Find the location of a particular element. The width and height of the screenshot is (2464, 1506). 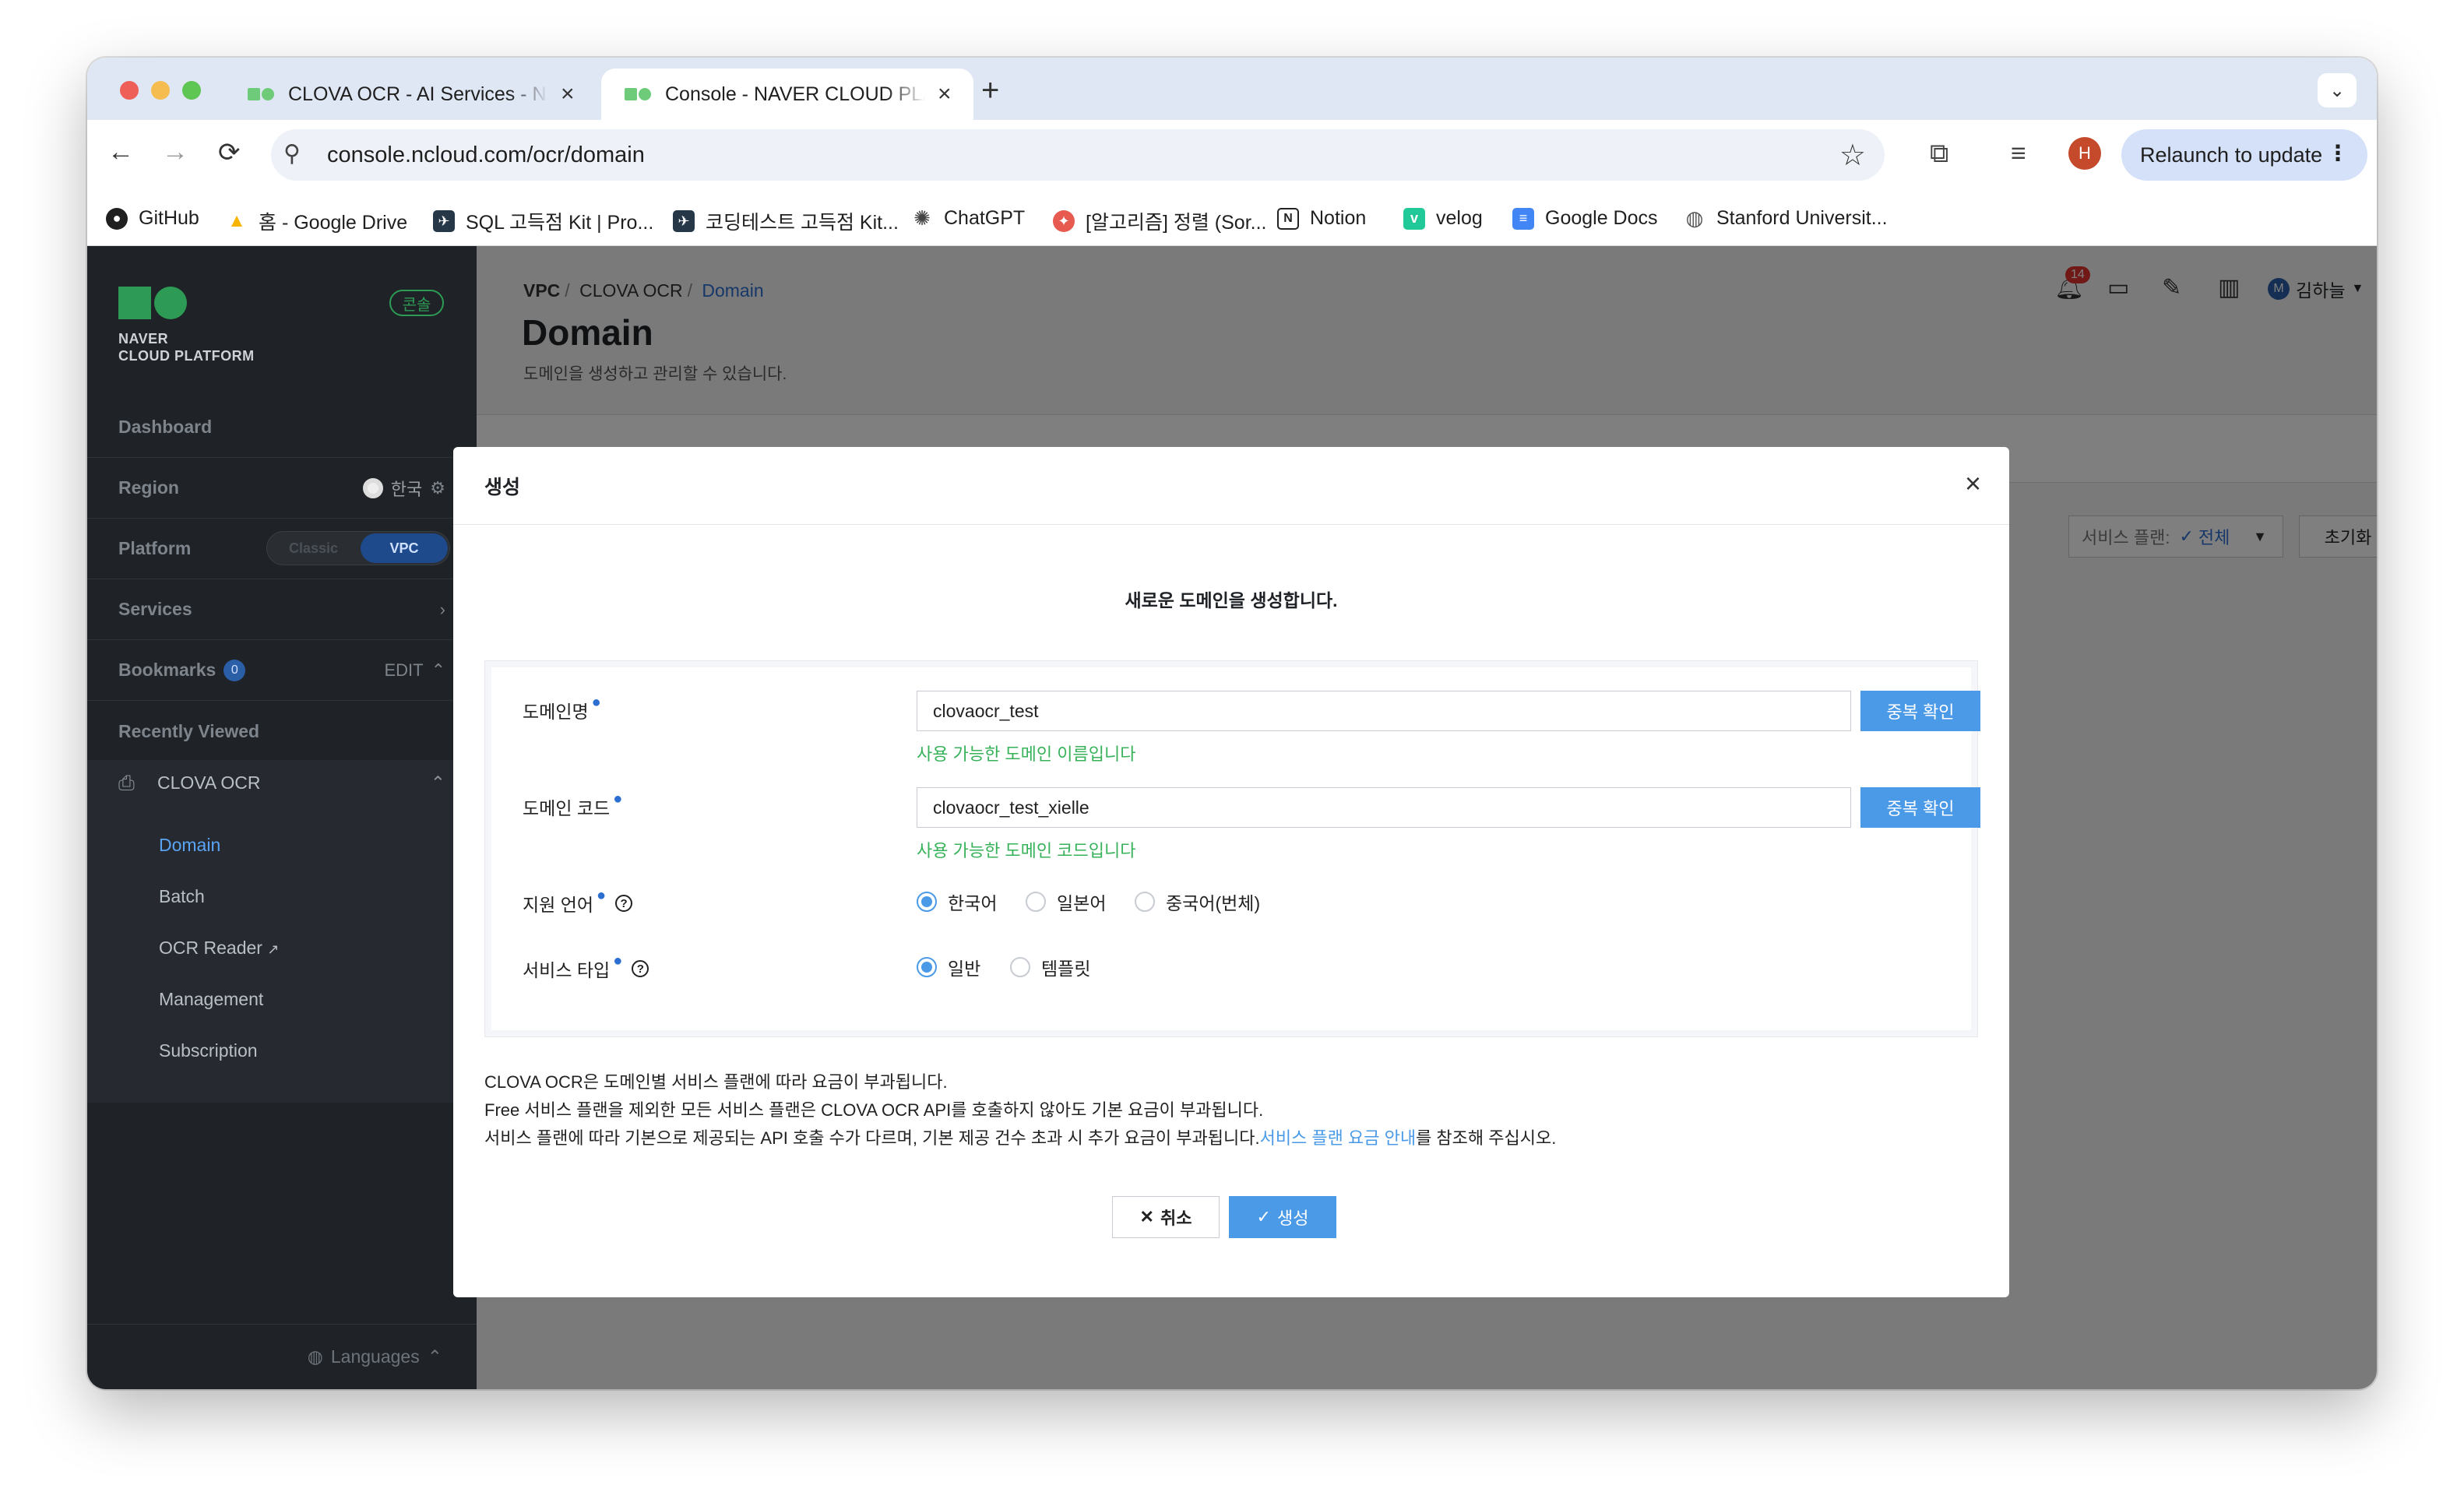

sidebar-sub-batch: Batch is located at coordinates (182, 897).